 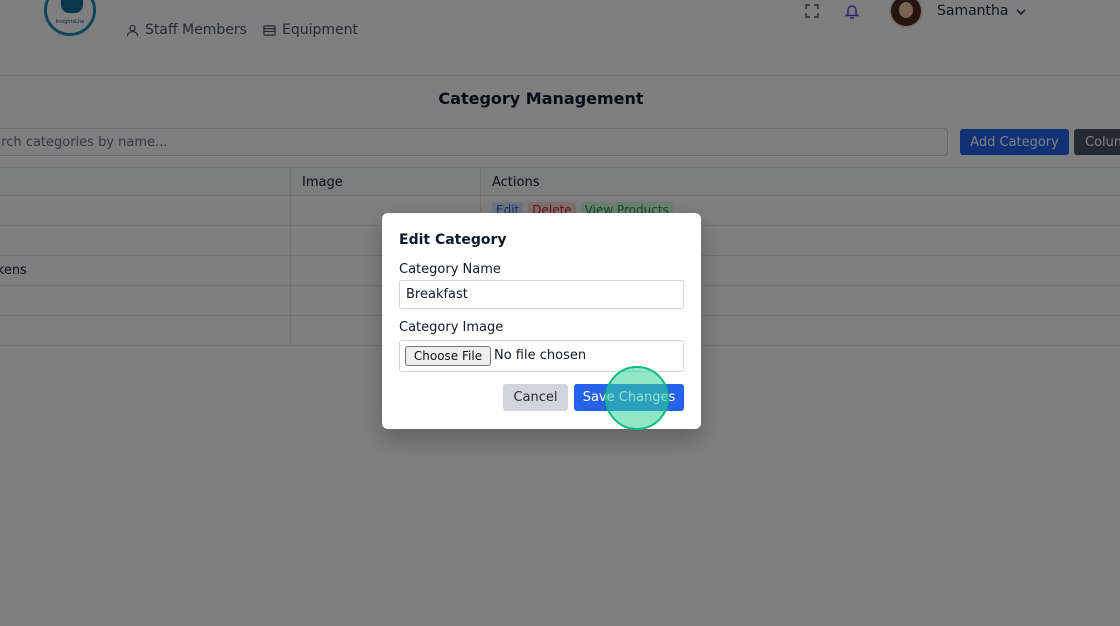 What do you see at coordinates (629, 397) in the screenshot?
I see `save-changes-button: Save Changes` at bounding box center [629, 397].